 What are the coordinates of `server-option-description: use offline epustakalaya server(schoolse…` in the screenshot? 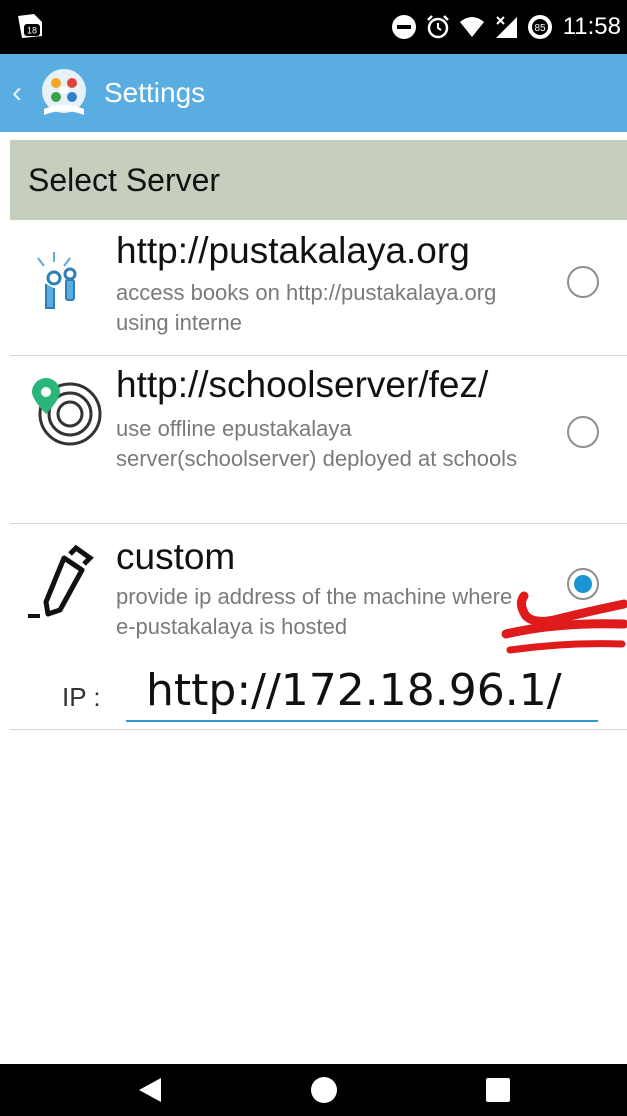 It's located at (317, 443).